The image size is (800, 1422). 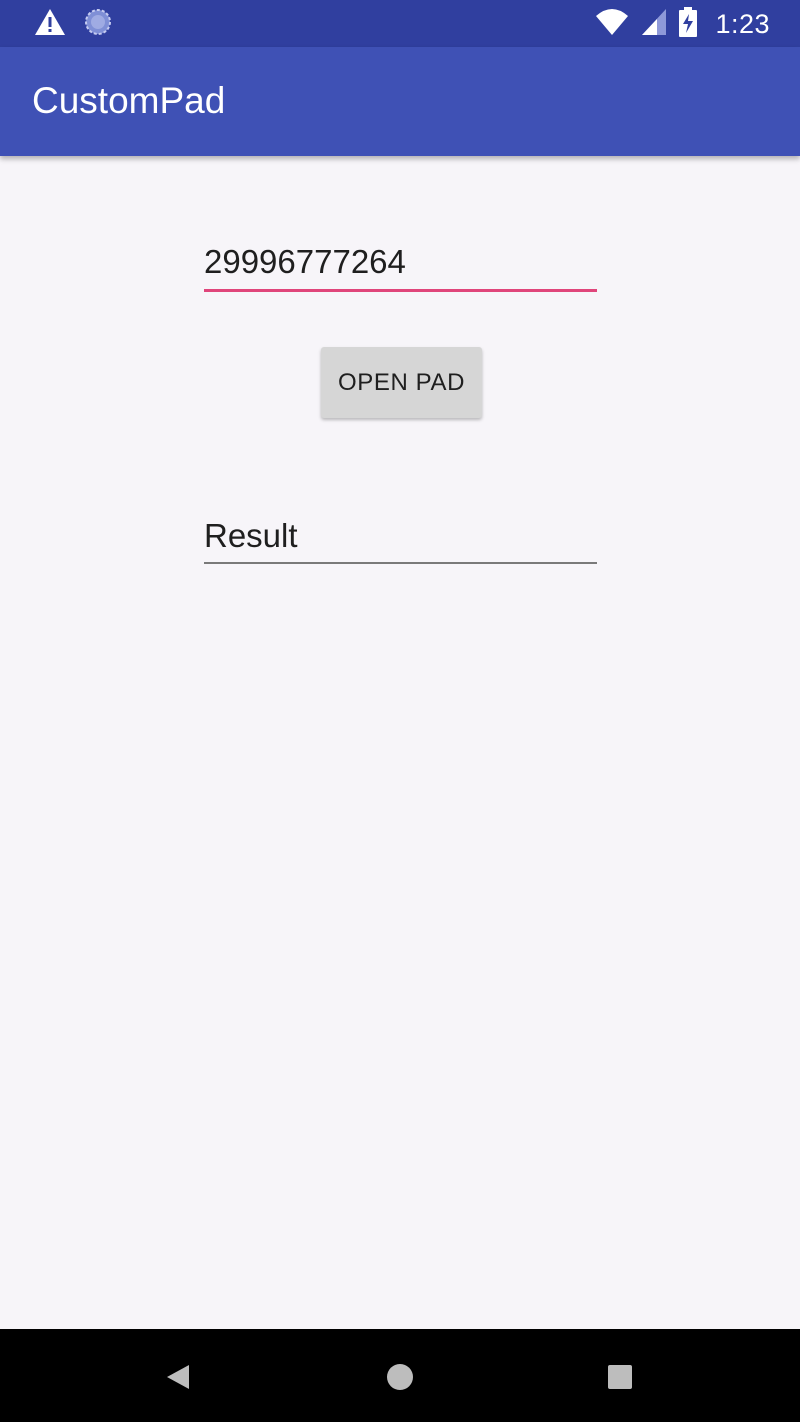 I want to click on home-icon, so click(x=400, y=1377).